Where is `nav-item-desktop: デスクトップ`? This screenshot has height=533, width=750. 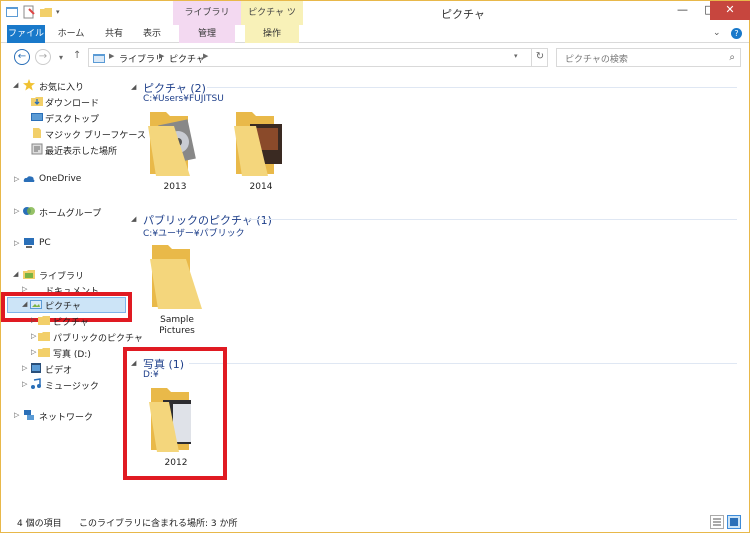 nav-item-desktop: デスクトップ is located at coordinates (64, 118).